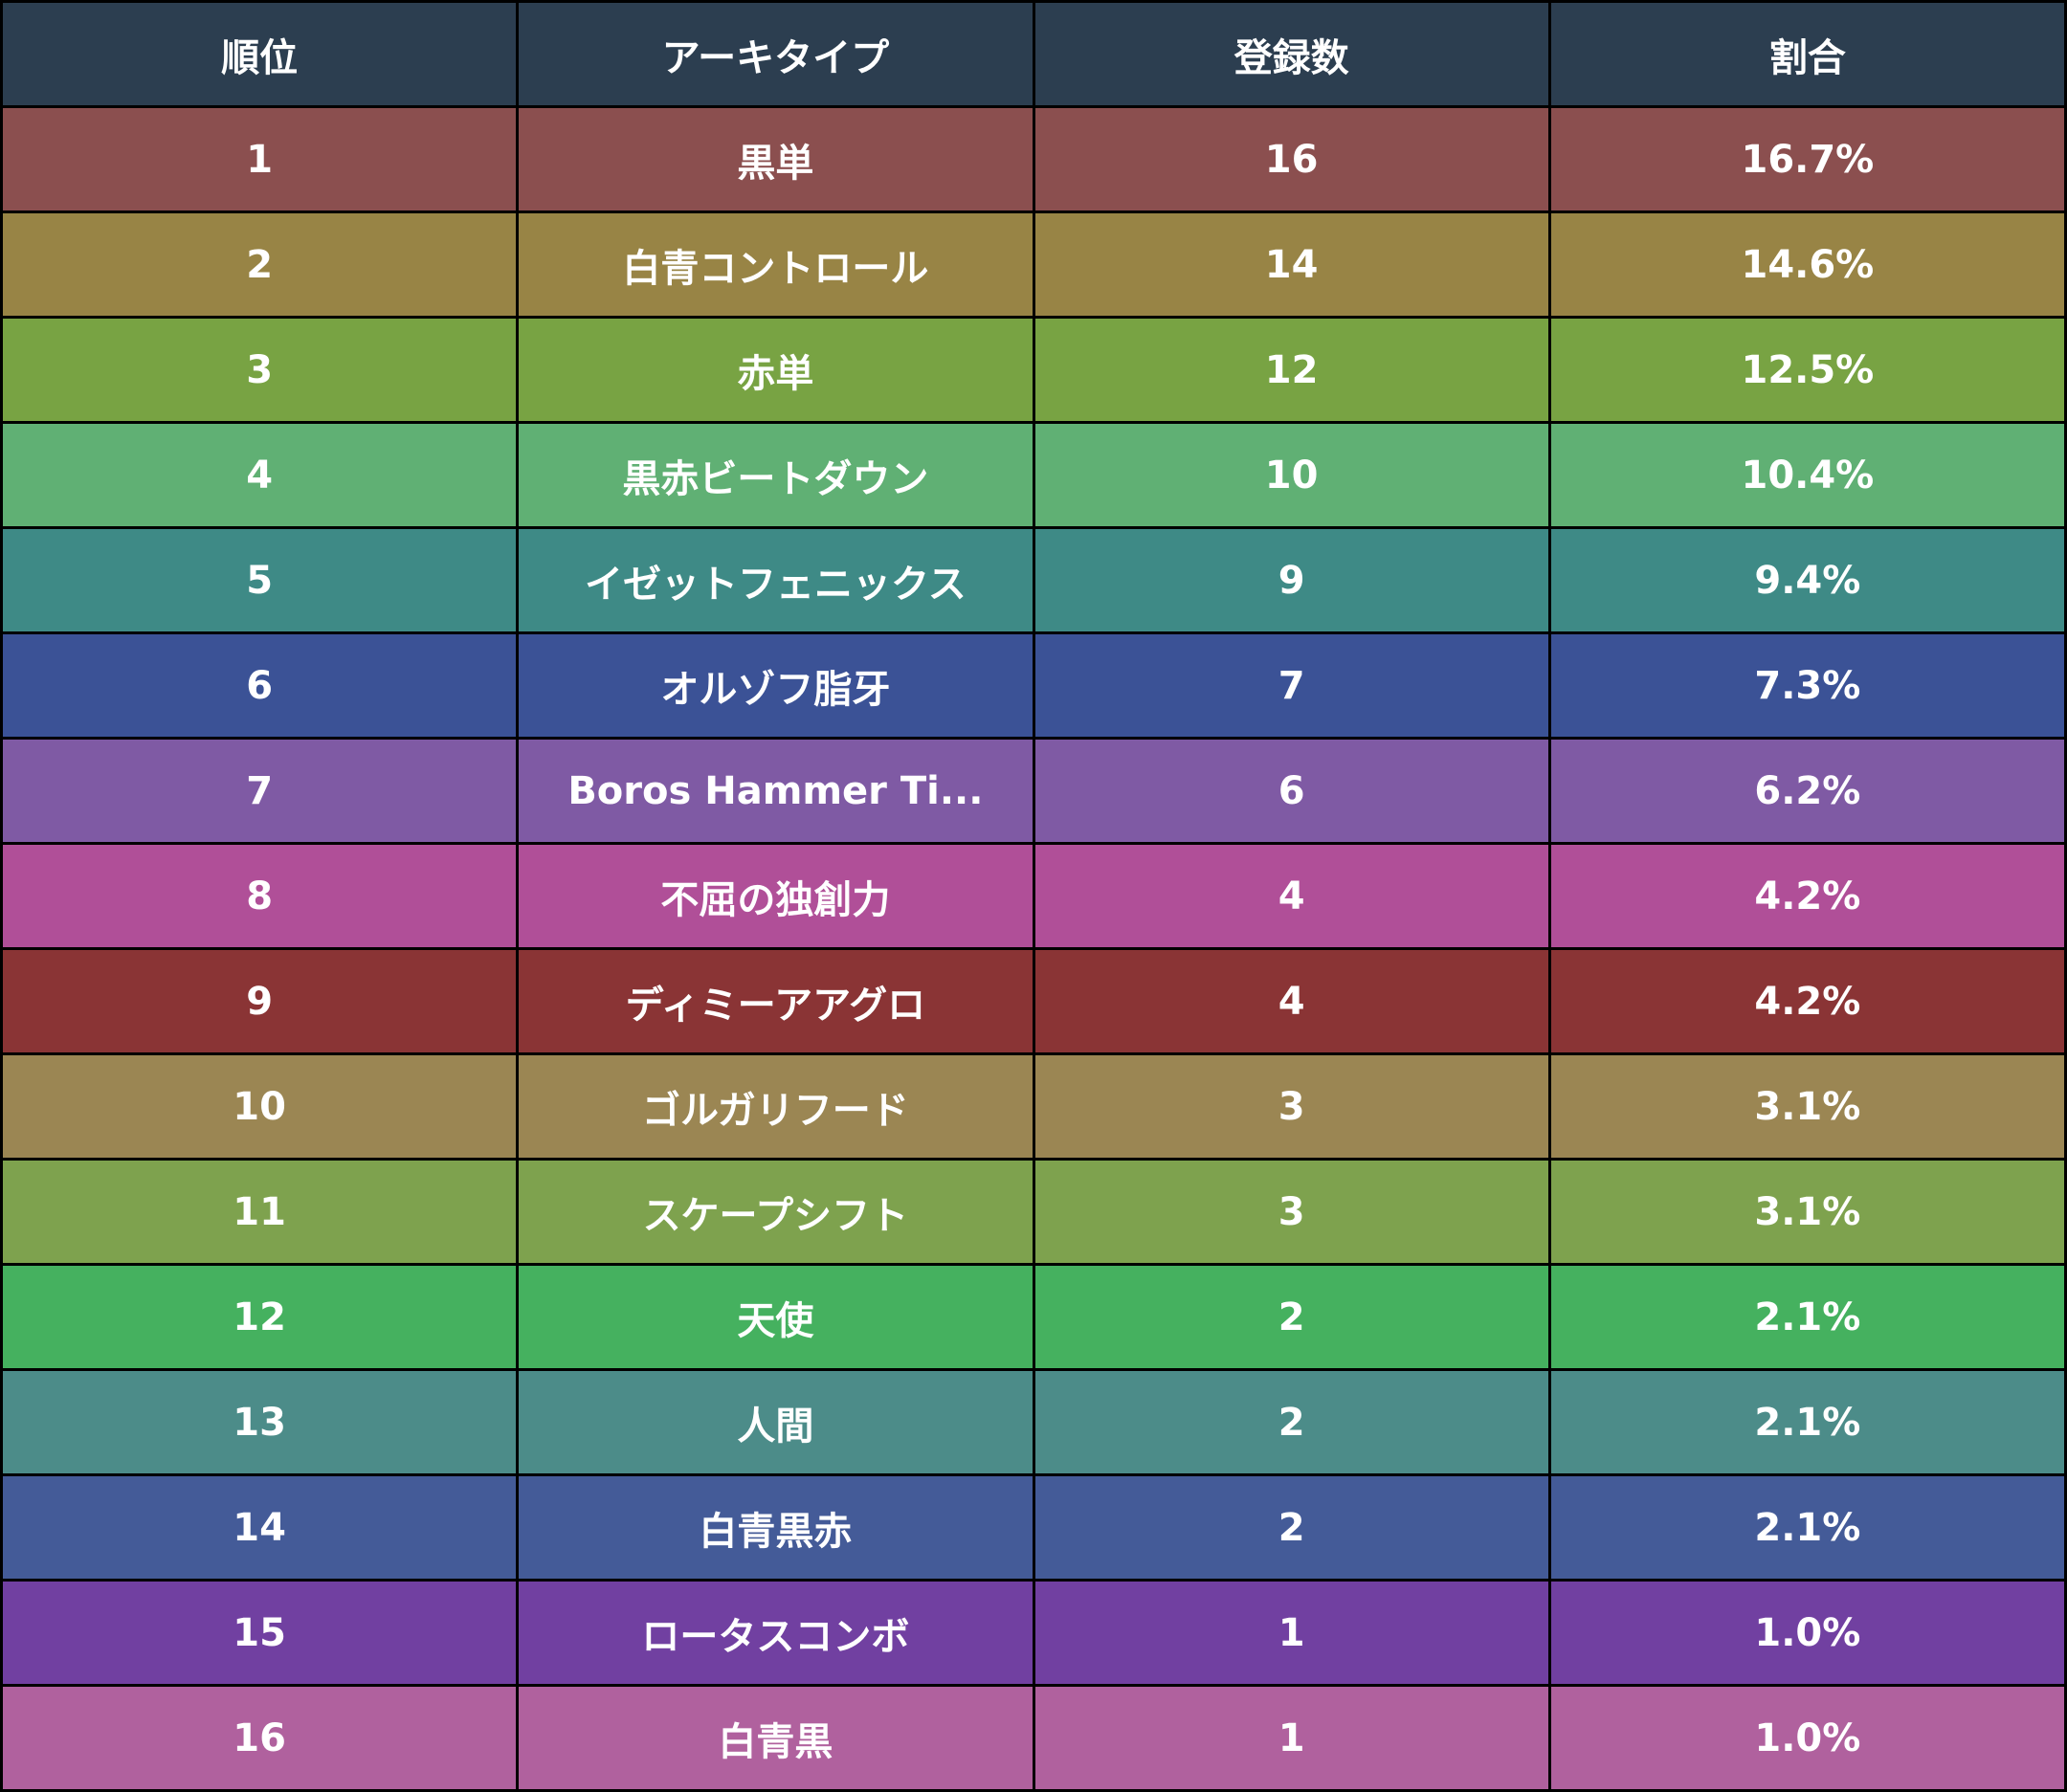 The image size is (2067, 1792). What do you see at coordinates (260, 1001) in the screenshot?
I see `cell-rank: 9` at bounding box center [260, 1001].